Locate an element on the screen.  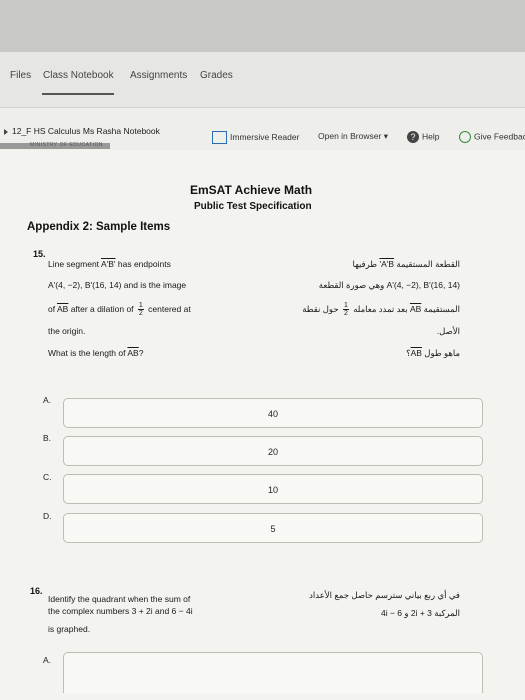
answer-option-c: 10 is located at coordinates (273, 489).